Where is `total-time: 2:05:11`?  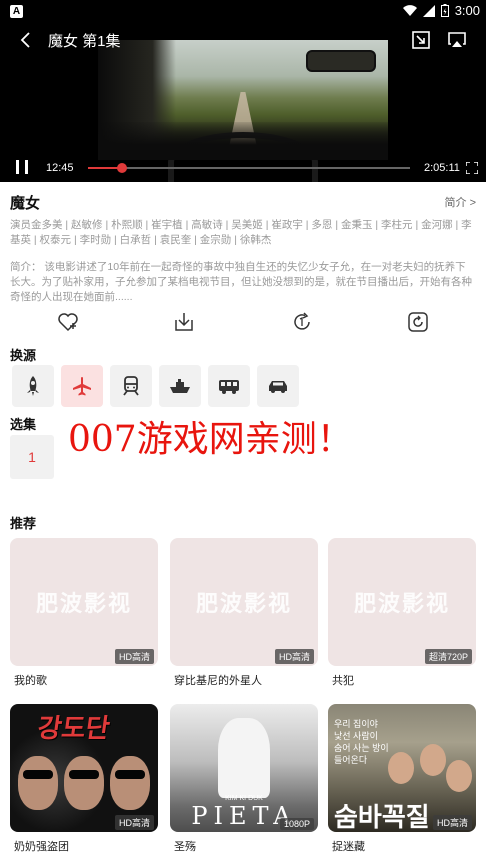 total-time: 2:05:11 is located at coordinates (442, 168).